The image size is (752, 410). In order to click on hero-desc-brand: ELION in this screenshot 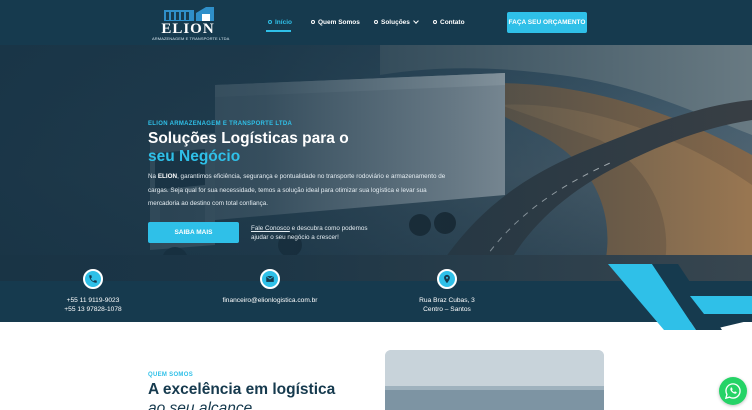, I will do `click(167, 176)`.